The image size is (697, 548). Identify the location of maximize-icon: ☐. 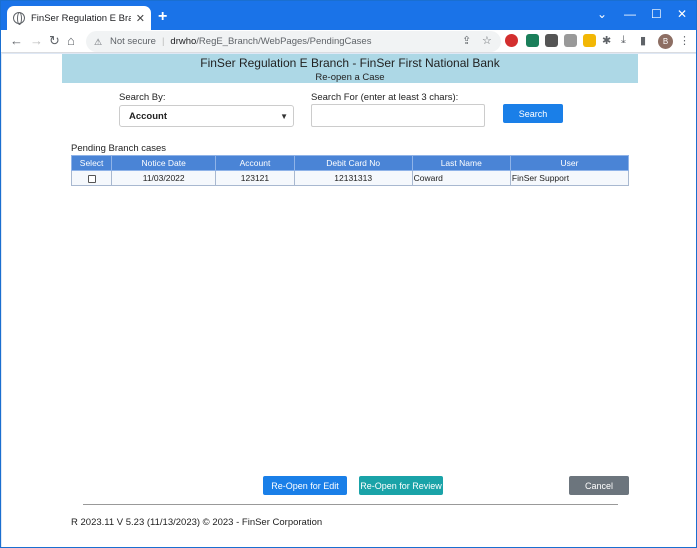
(656, 14).